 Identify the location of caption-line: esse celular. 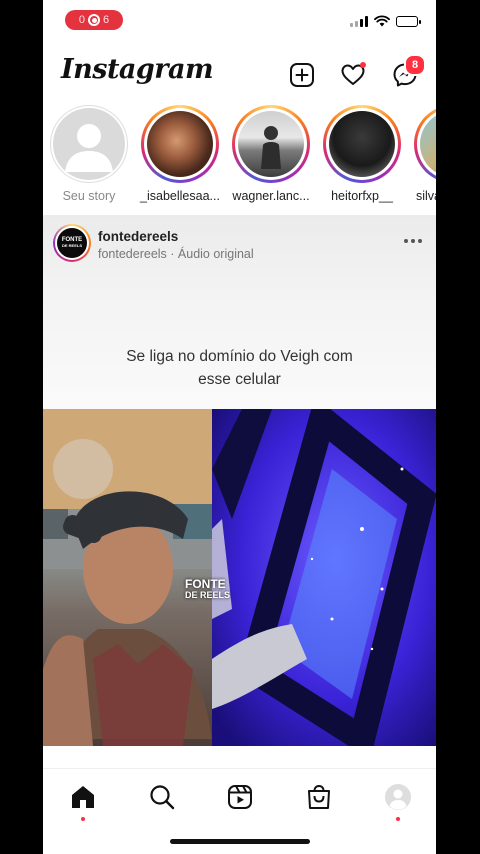
(239, 379).